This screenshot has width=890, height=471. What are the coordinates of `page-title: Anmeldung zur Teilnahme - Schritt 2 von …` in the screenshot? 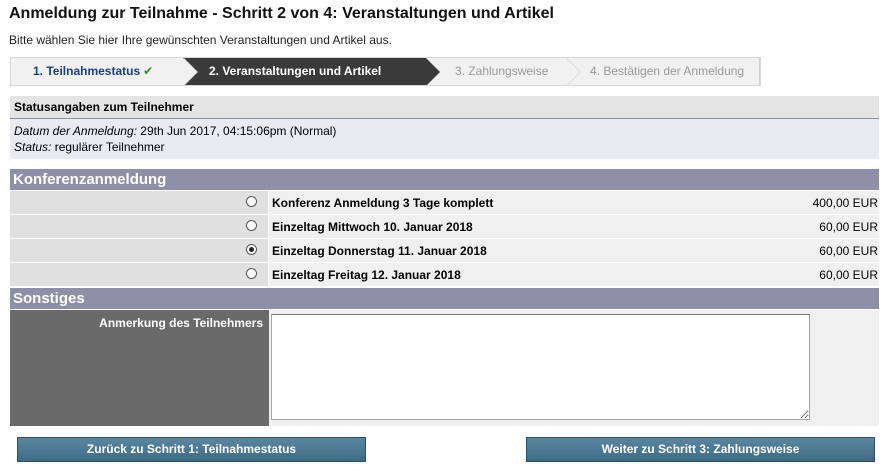 It's located at (281, 13).